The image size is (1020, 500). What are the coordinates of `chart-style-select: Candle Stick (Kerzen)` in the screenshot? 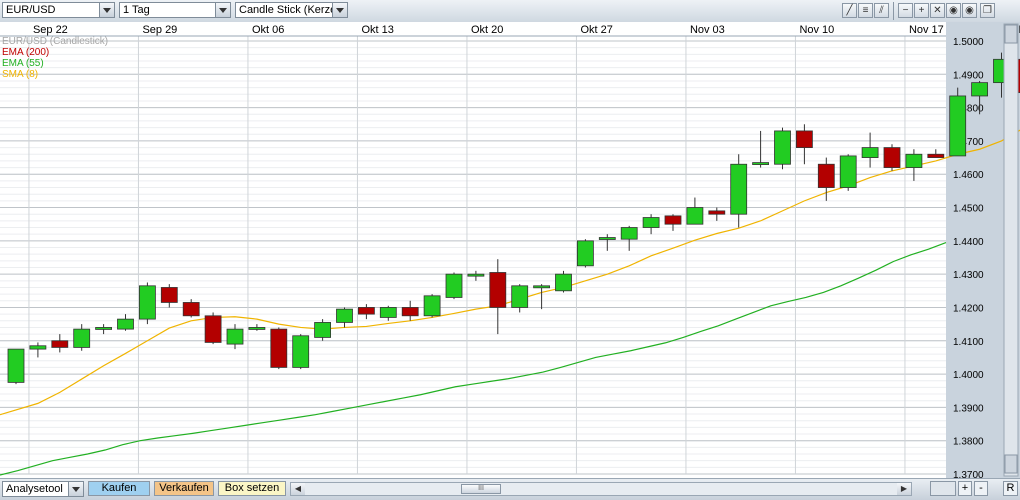 It's located at (291, 10).